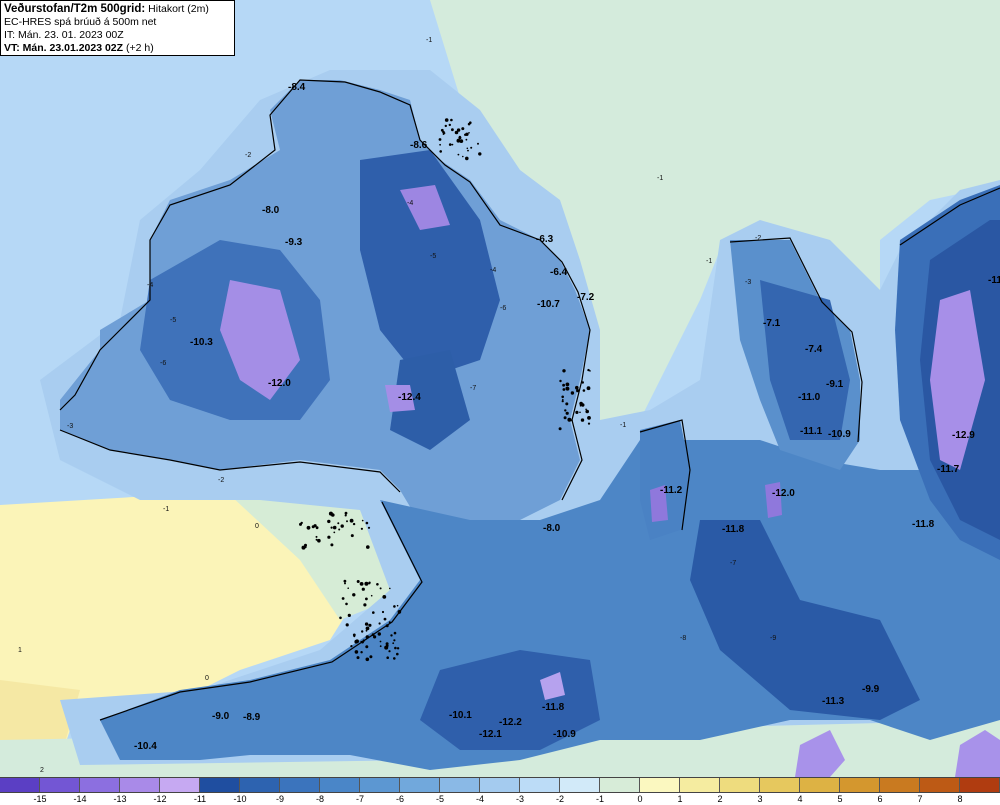 The height and width of the screenshot is (805, 1000). What do you see at coordinates (490, 734) in the screenshot?
I see `temperature-value-label: -12.1` at bounding box center [490, 734].